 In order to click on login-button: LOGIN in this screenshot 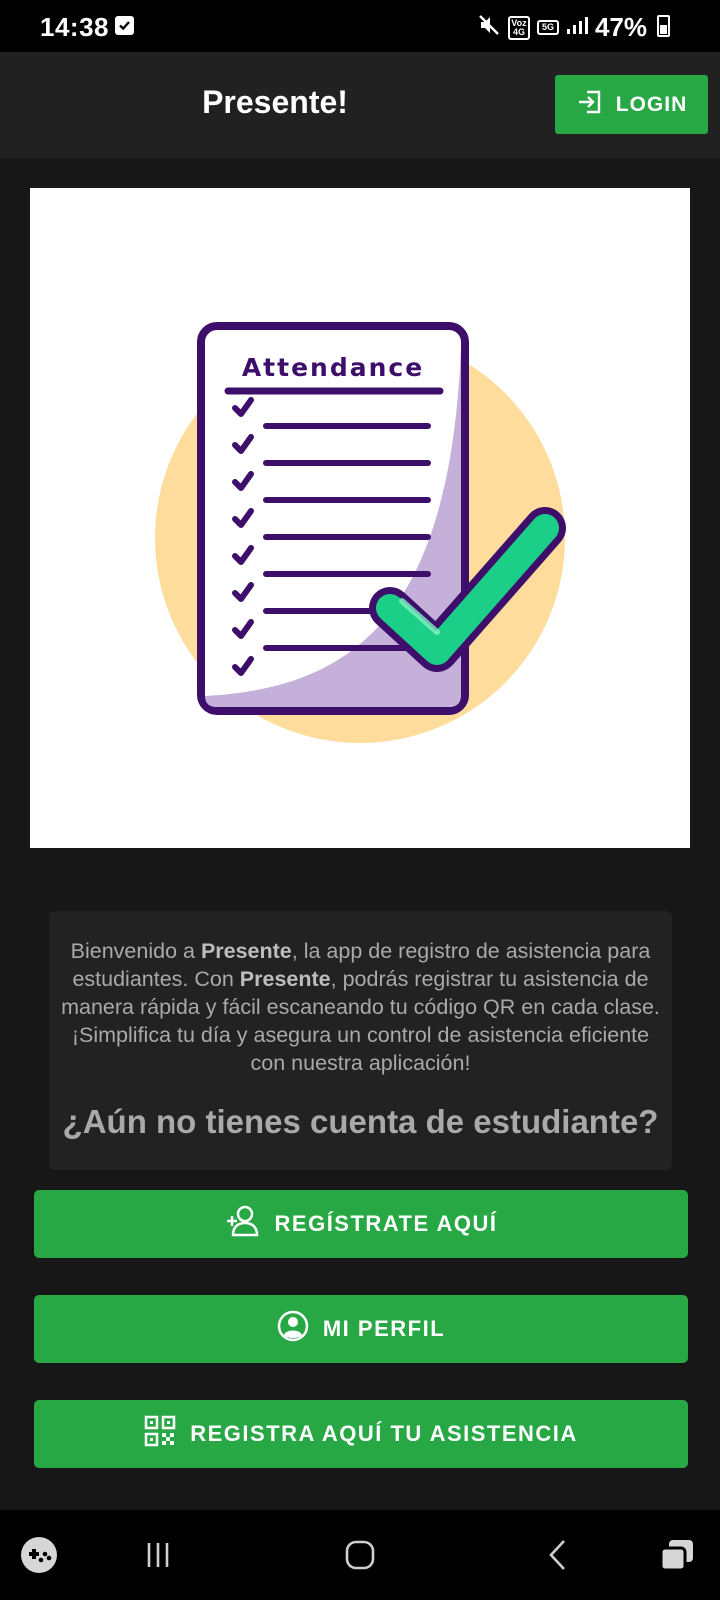, I will do `click(631, 104)`.